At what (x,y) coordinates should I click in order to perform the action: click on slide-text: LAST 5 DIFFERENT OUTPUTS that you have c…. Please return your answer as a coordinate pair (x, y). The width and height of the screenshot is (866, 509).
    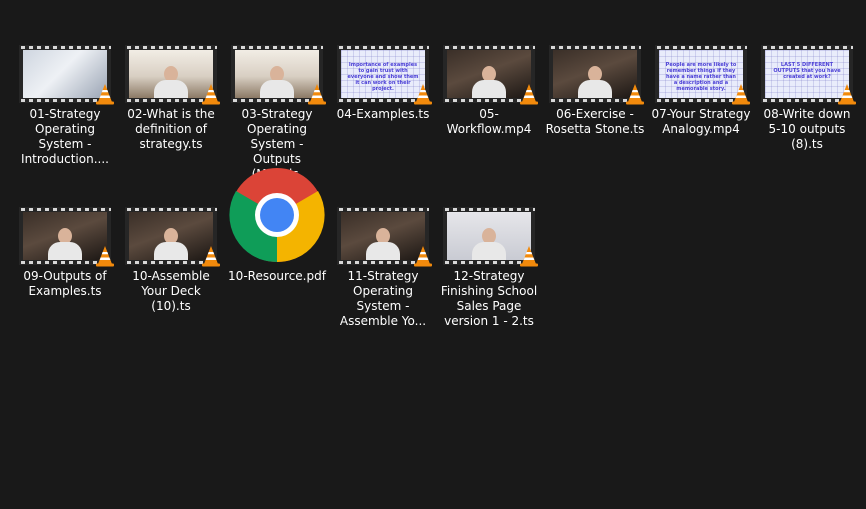
    Looking at the image, I should click on (807, 71).